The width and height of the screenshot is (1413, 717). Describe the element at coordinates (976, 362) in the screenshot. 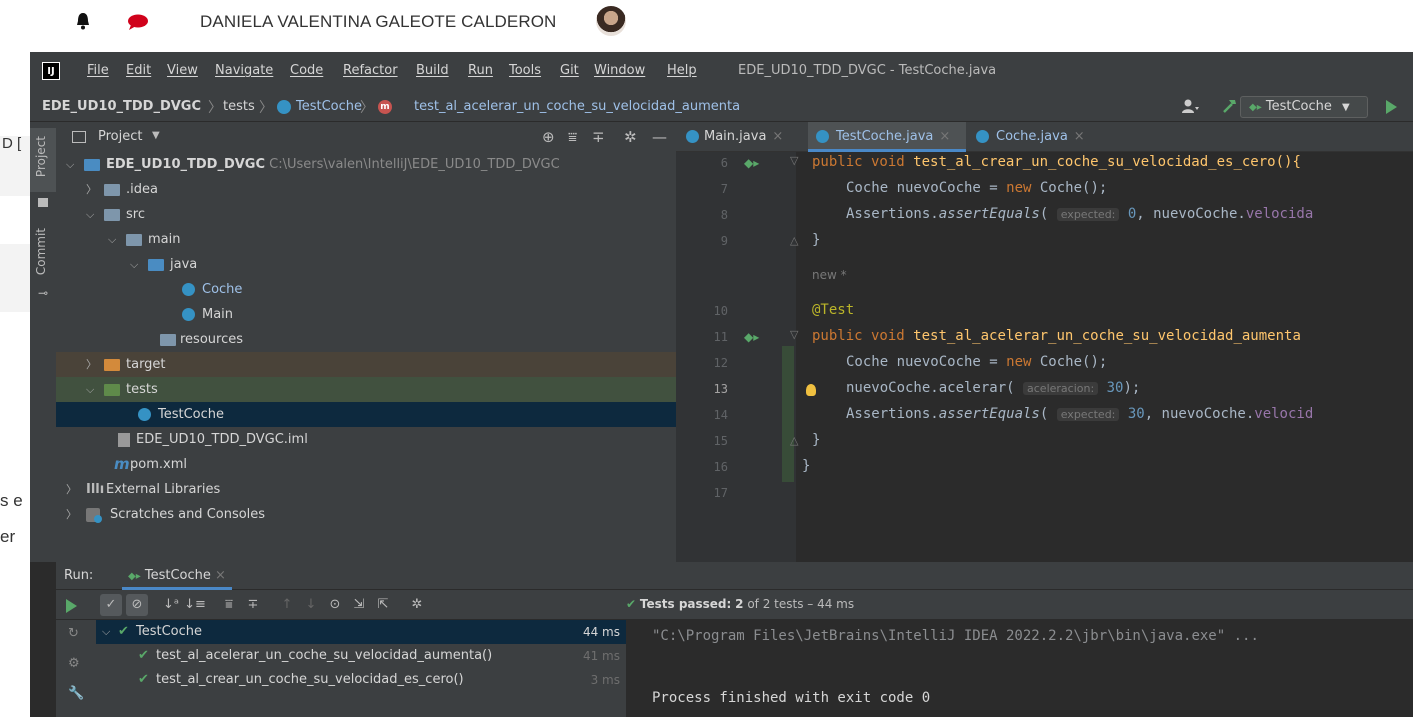

I see `code-line-12: Coche nuevoCoche = new Coche();` at that location.